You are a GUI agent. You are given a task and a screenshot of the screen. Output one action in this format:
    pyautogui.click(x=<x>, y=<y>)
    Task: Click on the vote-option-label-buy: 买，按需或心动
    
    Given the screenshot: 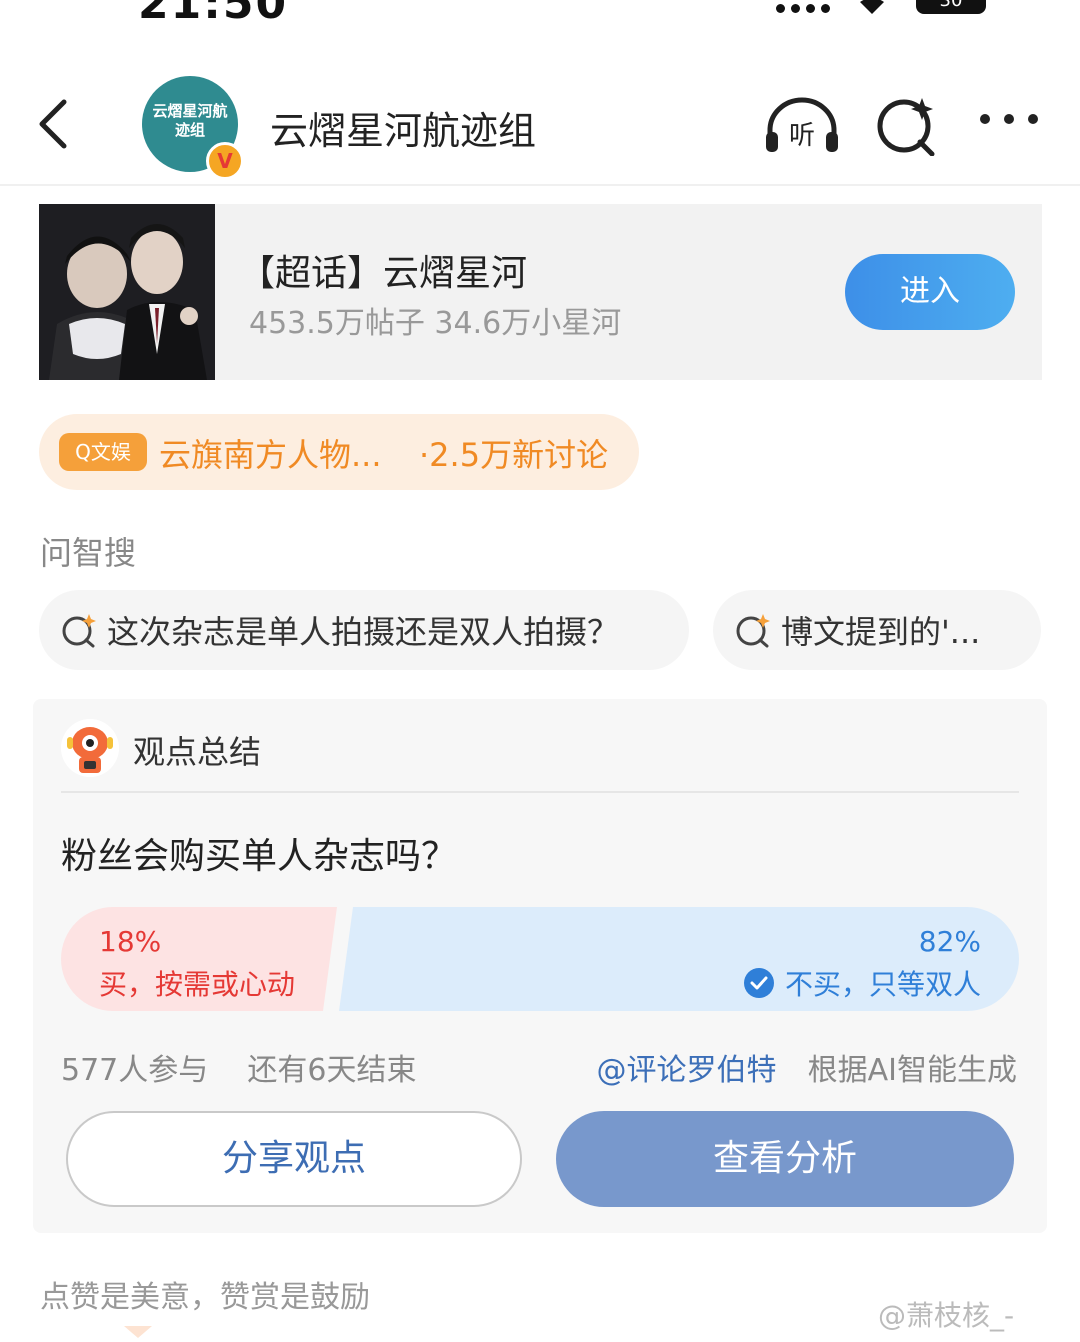 What is the action you would take?
    pyautogui.click(x=197, y=983)
    